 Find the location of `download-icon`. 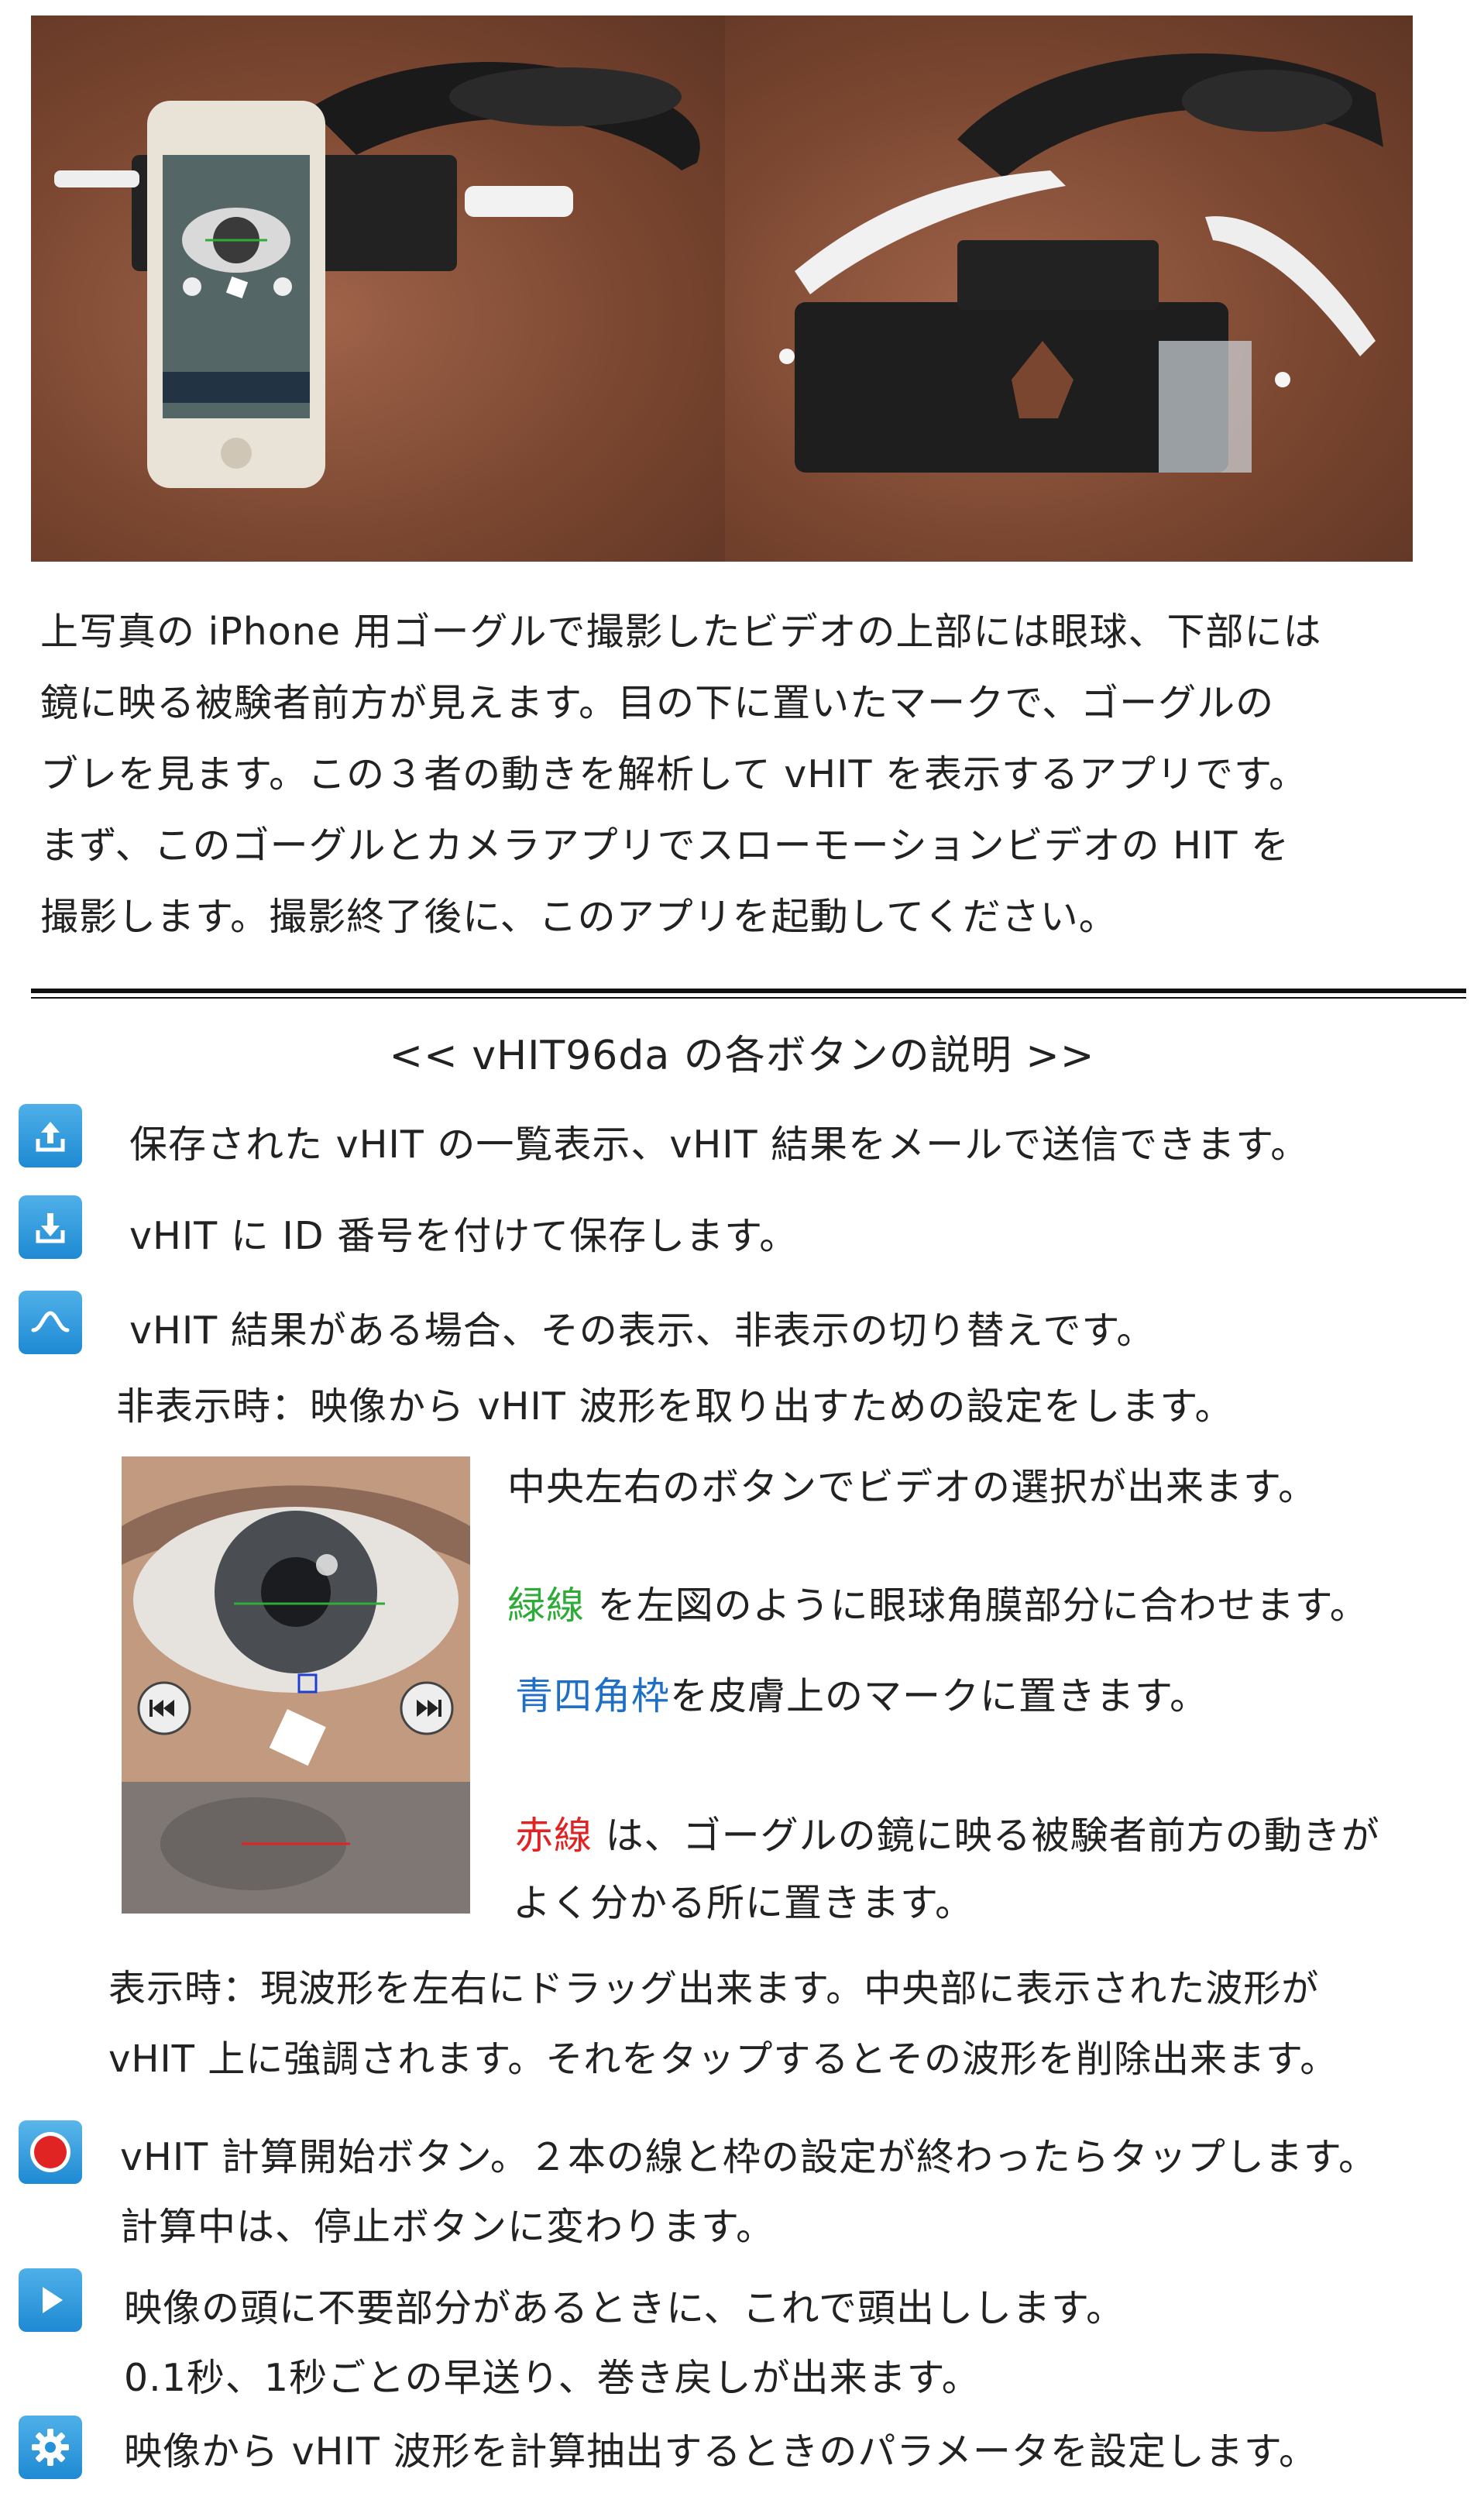

download-icon is located at coordinates (50, 1228).